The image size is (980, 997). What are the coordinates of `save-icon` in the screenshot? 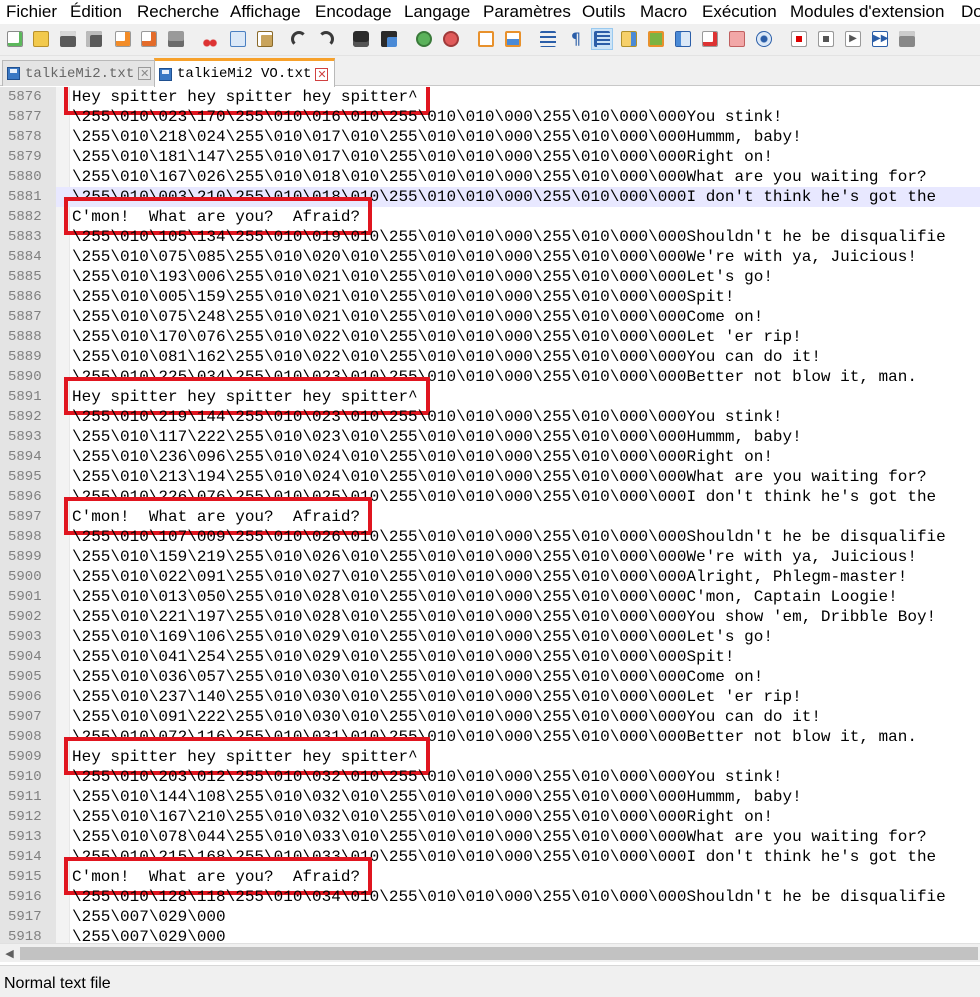 It's located at (68, 39).